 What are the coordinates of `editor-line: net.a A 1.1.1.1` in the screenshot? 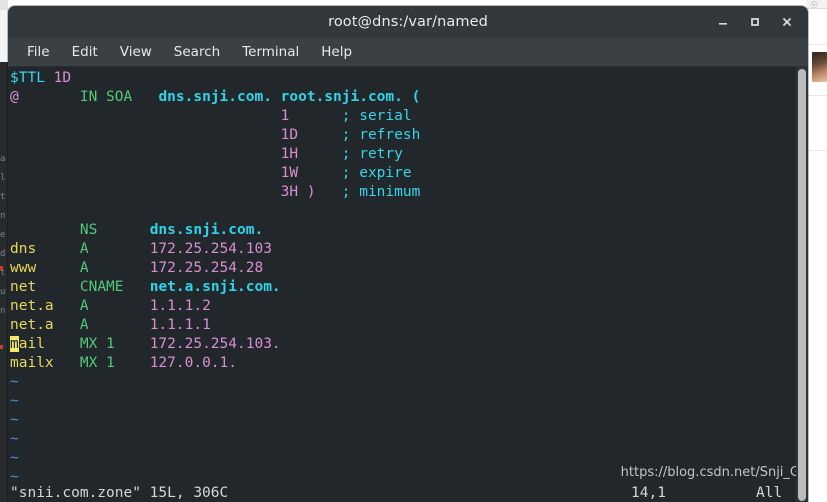 It's located at (402, 325).